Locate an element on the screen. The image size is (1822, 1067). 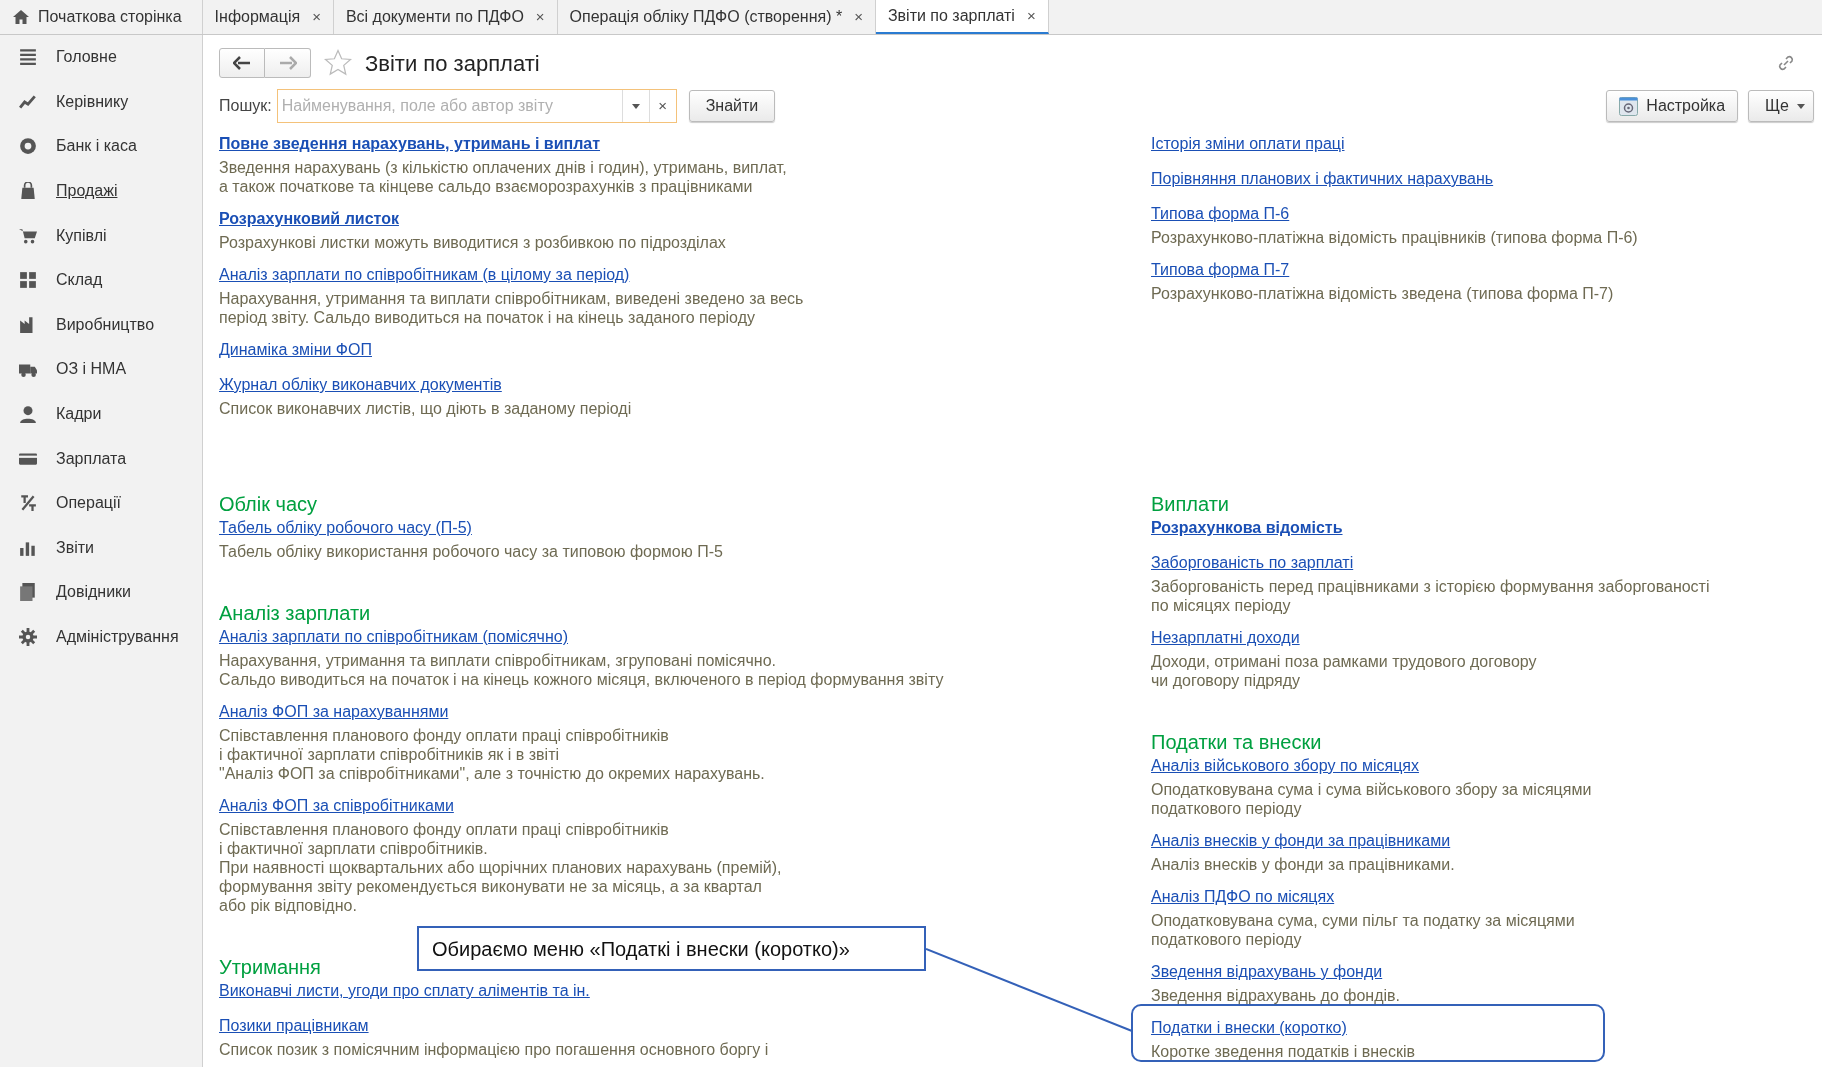
sidebar-item: Кадри is located at coordinates (101, 414).